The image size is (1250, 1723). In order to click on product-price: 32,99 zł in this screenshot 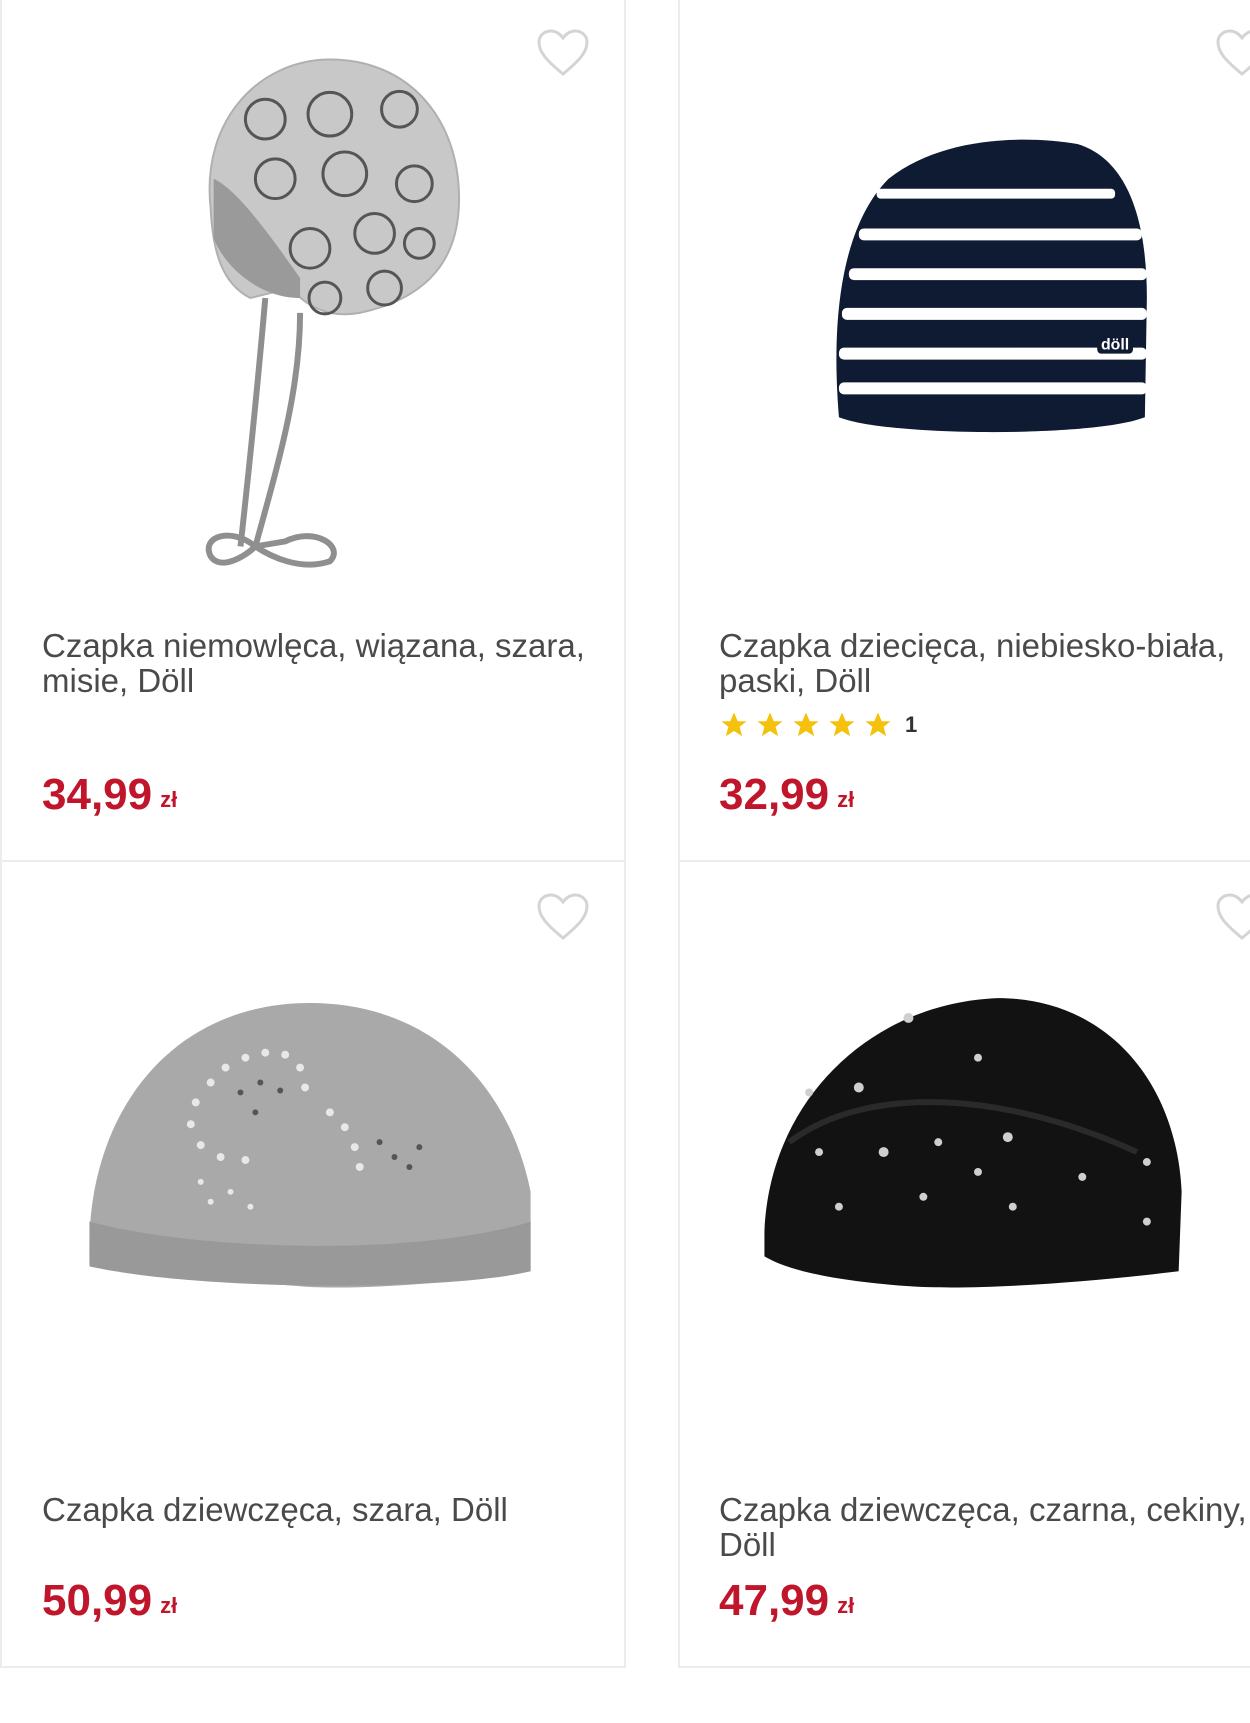, I will do `click(786, 795)`.